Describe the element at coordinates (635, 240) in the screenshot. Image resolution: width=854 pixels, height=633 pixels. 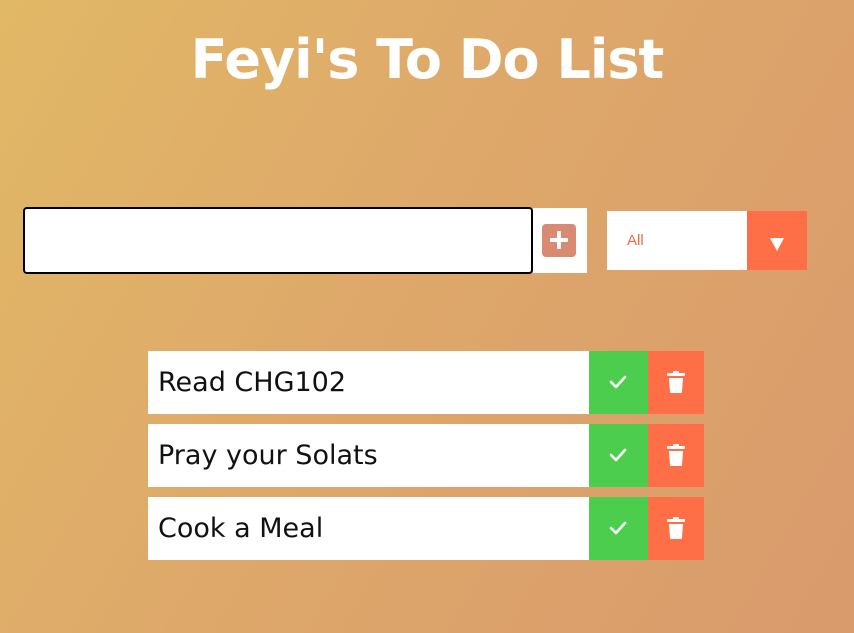
I see `filter-selected-value: All` at that location.